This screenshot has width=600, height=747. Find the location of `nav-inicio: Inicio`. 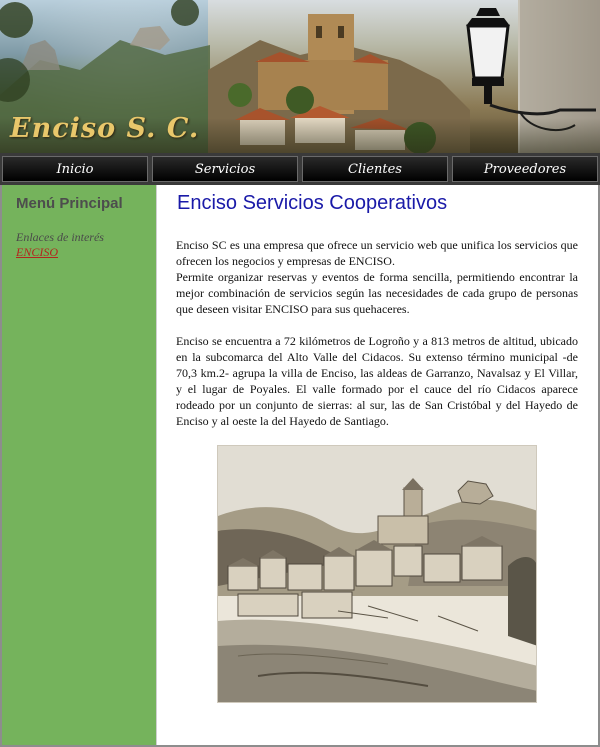

nav-inicio: Inicio is located at coordinates (75, 169).